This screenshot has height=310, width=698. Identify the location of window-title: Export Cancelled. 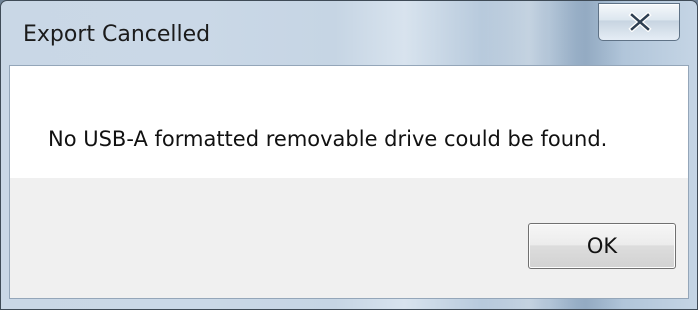
(117, 34).